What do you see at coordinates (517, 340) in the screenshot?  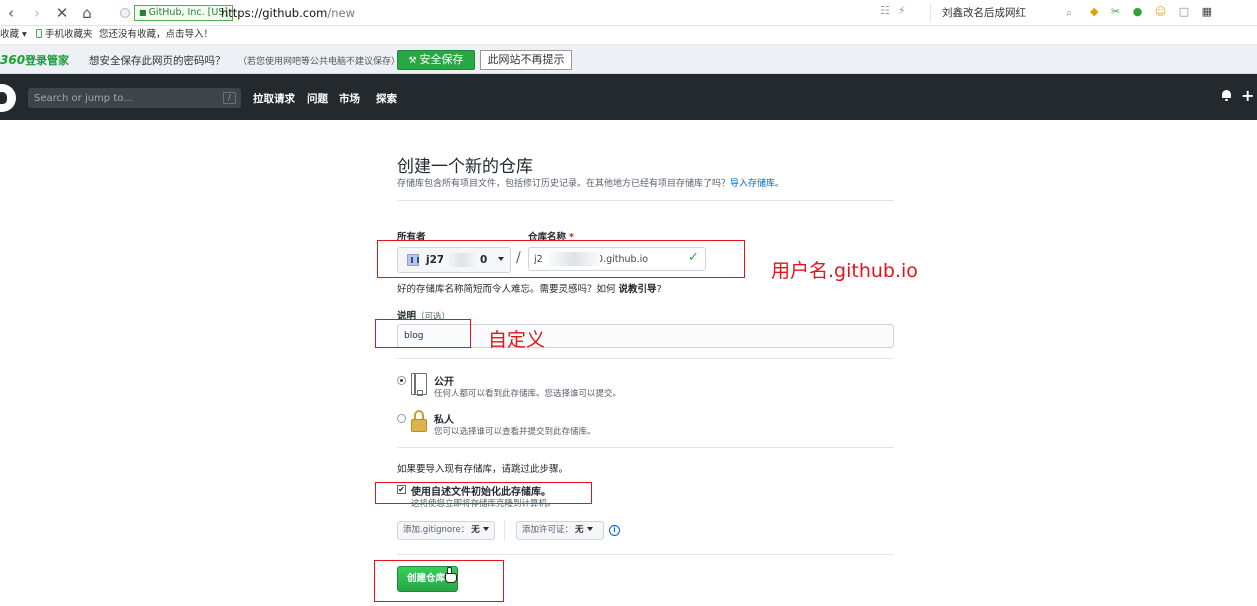 I see `annotation-description-note: 自定义` at bounding box center [517, 340].